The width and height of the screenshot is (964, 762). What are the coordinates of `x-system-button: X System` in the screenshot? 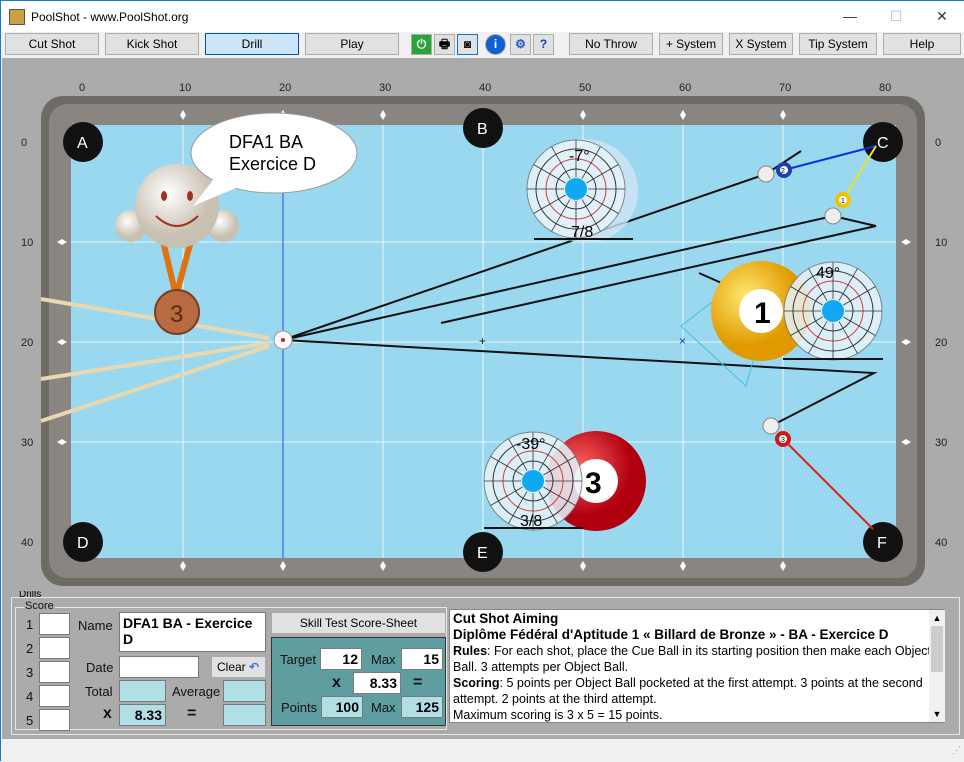 It's located at (761, 44).